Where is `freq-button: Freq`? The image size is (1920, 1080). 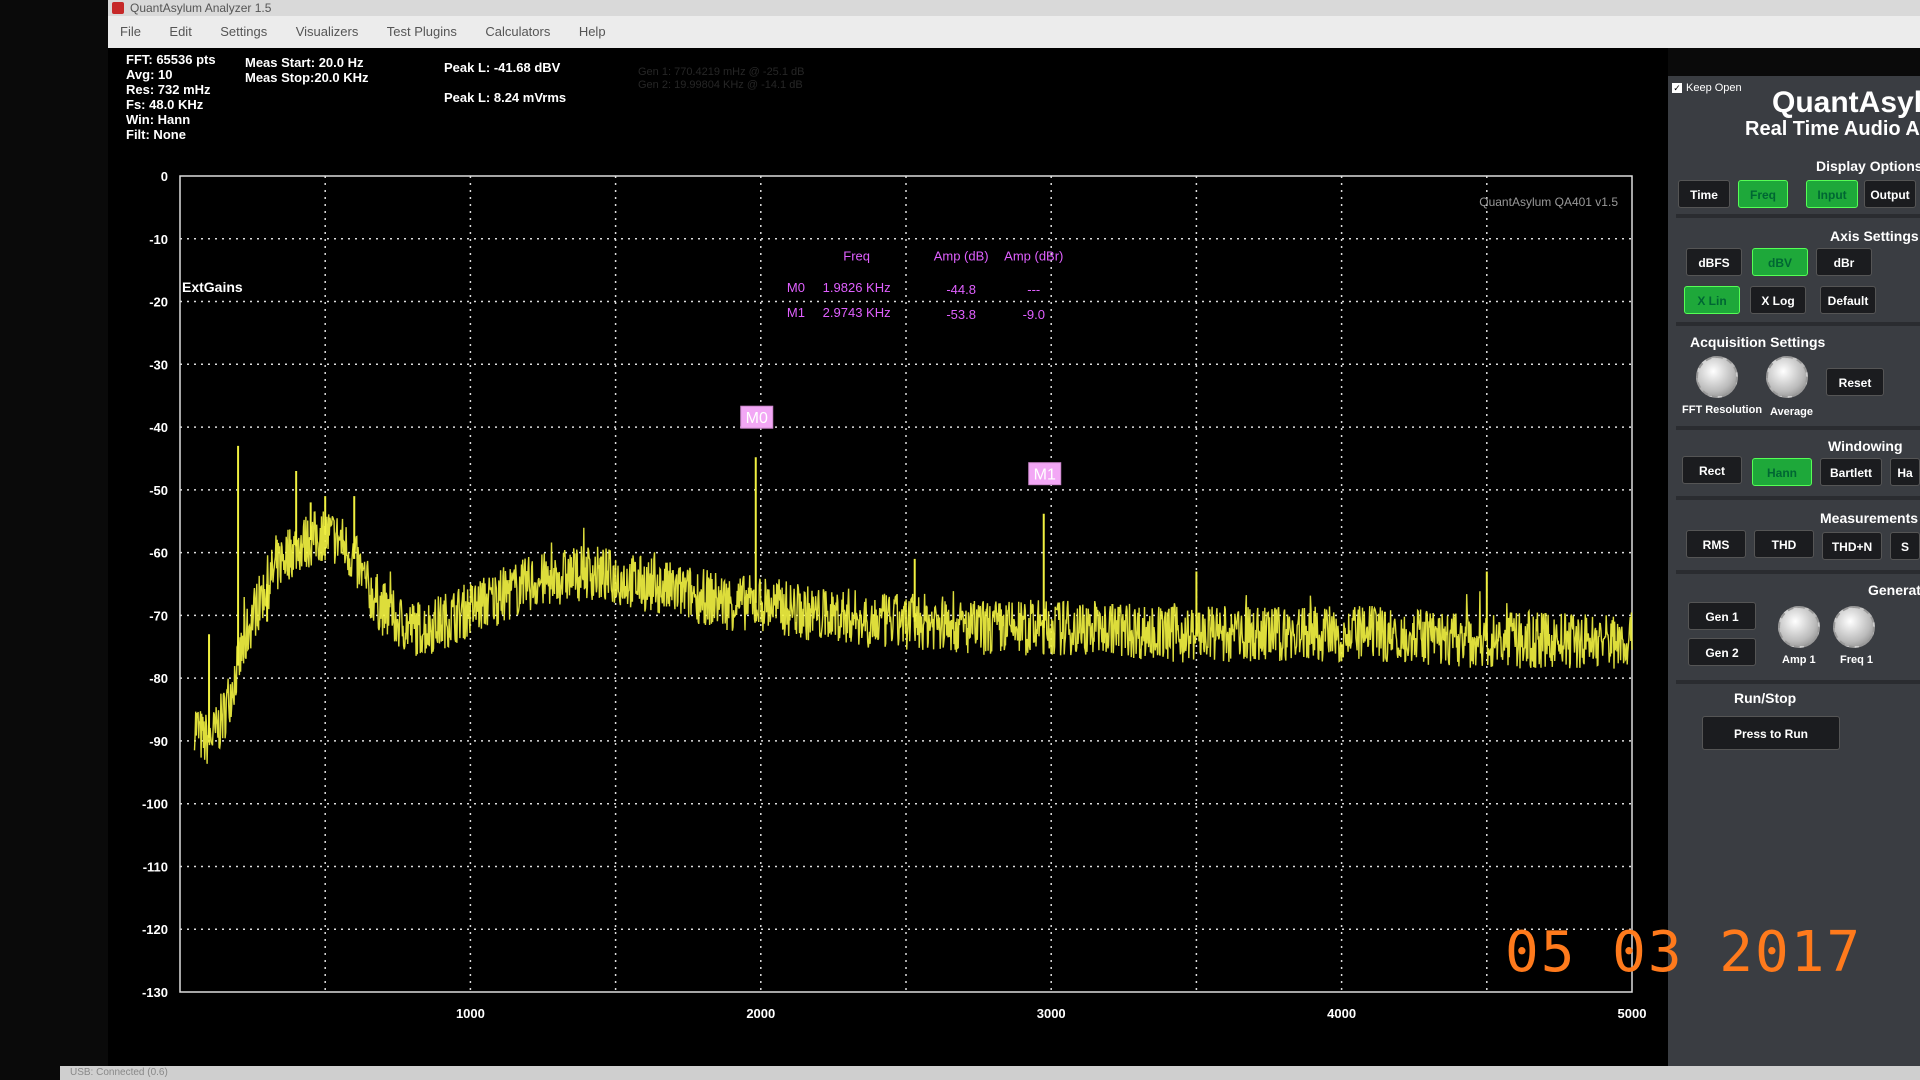
freq-button: Freq is located at coordinates (1763, 194).